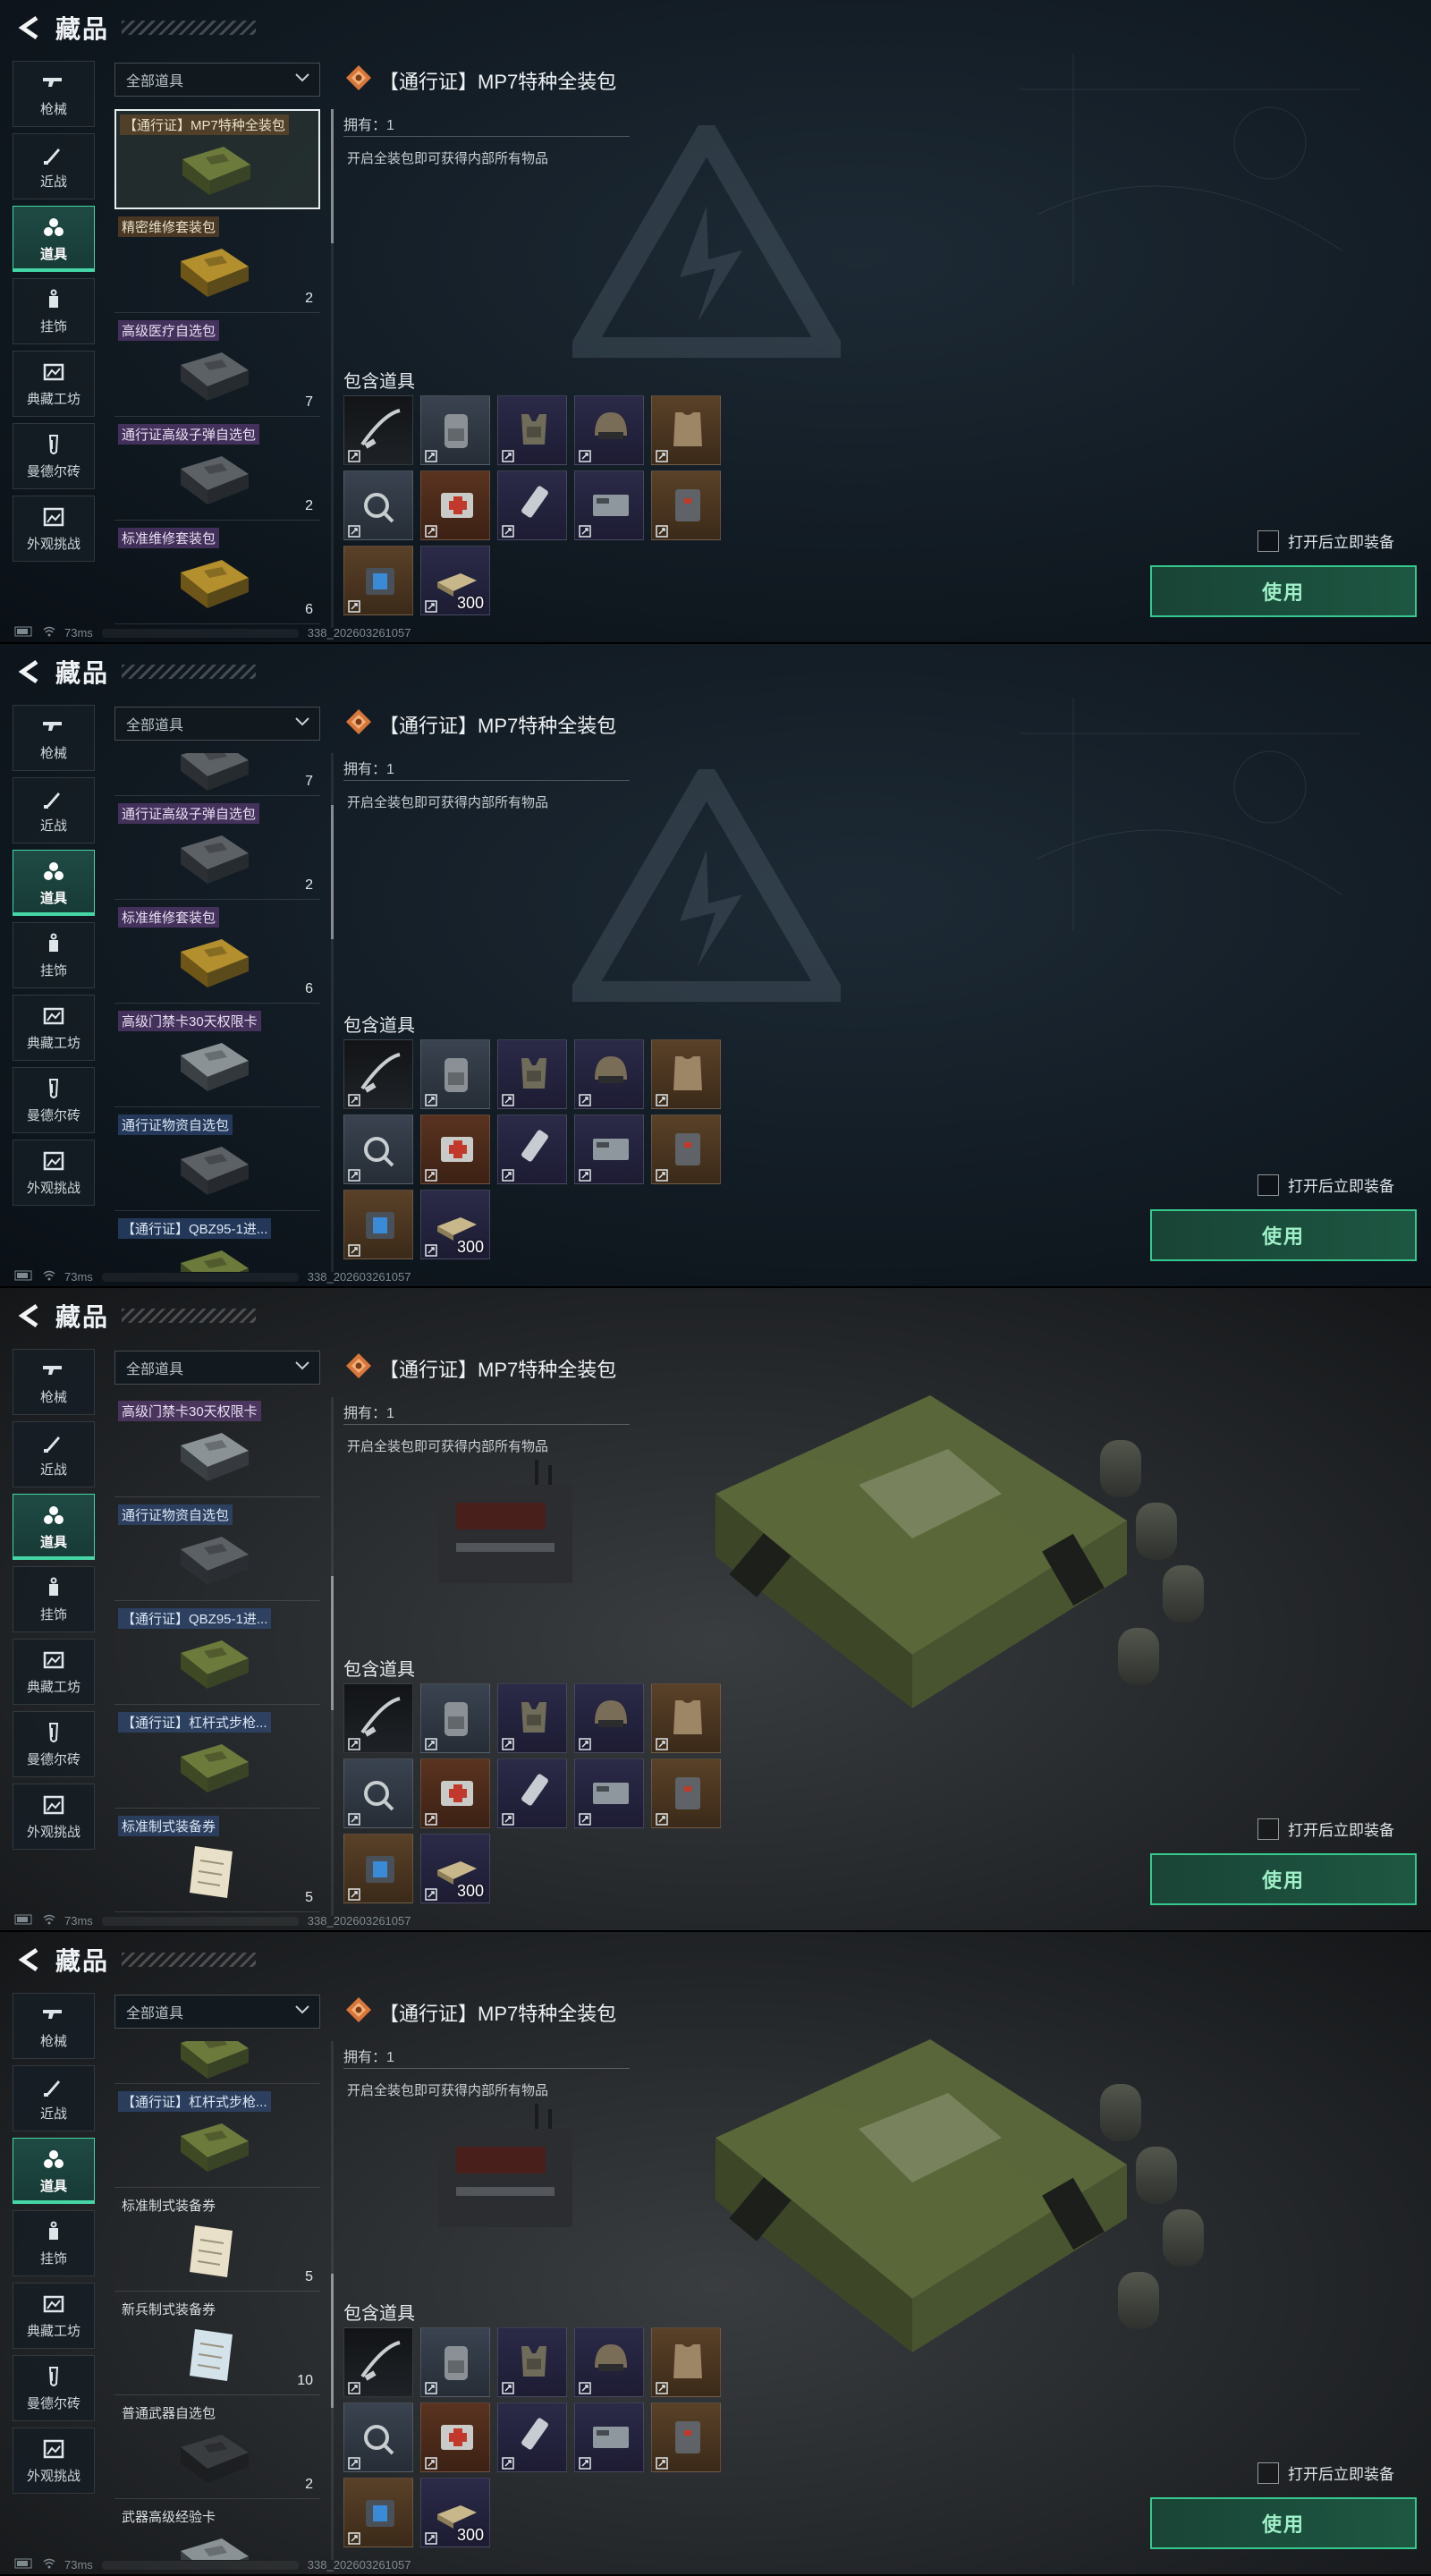 Image resolution: width=1431 pixels, height=2576 pixels. Describe the element at coordinates (217, 159) in the screenshot. I see `list-item: 【通行证】MP7特种全装包` at that location.